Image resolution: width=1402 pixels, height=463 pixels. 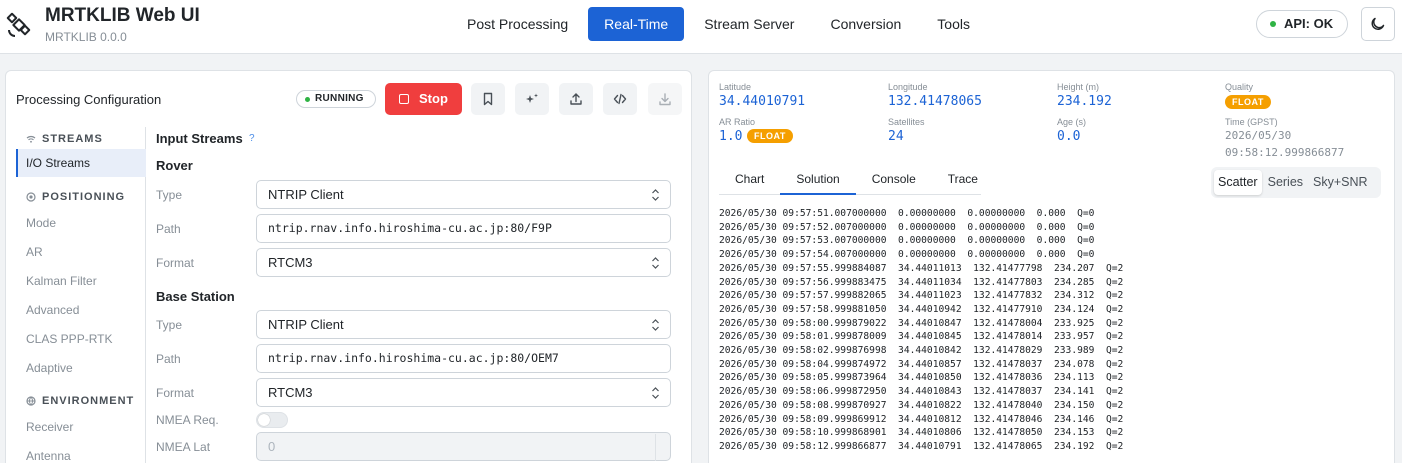 What do you see at coordinates (195, 296) in the screenshot?
I see `base-station-heading: Base Station` at bounding box center [195, 296].